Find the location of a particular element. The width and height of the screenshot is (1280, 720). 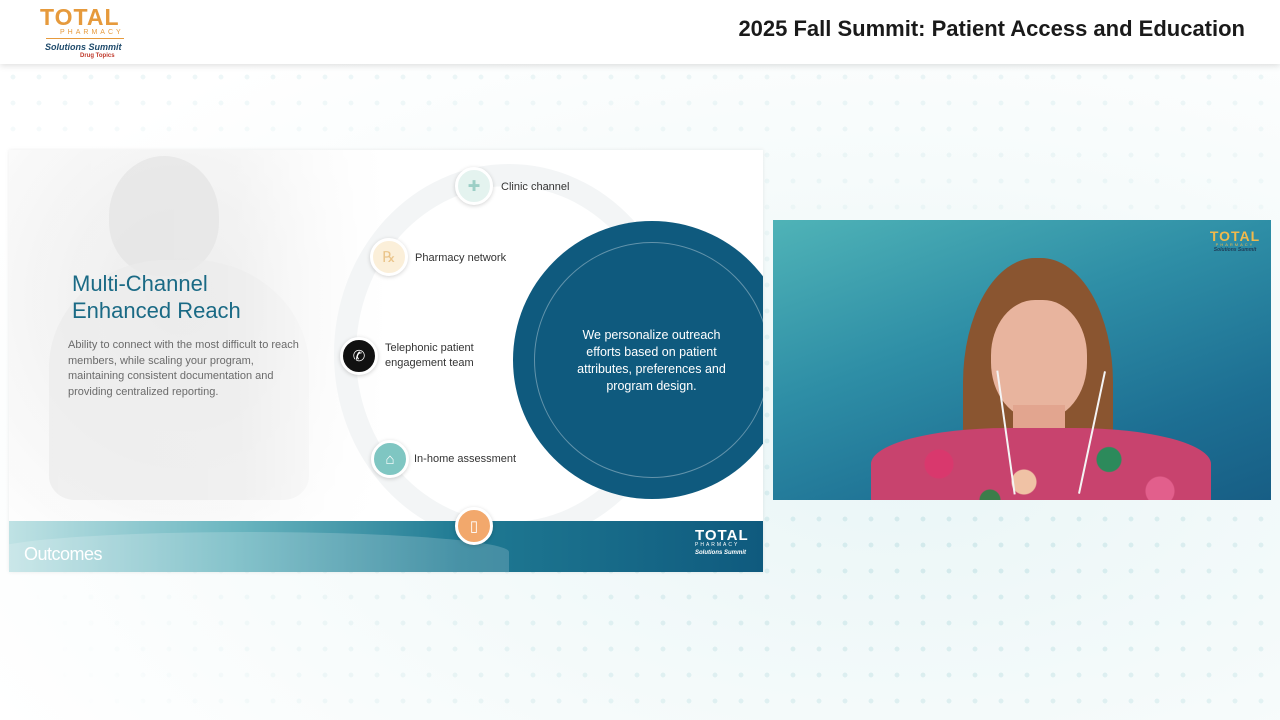

channel-label-in-home: In-home assessment is located at coordinates (465, 459).